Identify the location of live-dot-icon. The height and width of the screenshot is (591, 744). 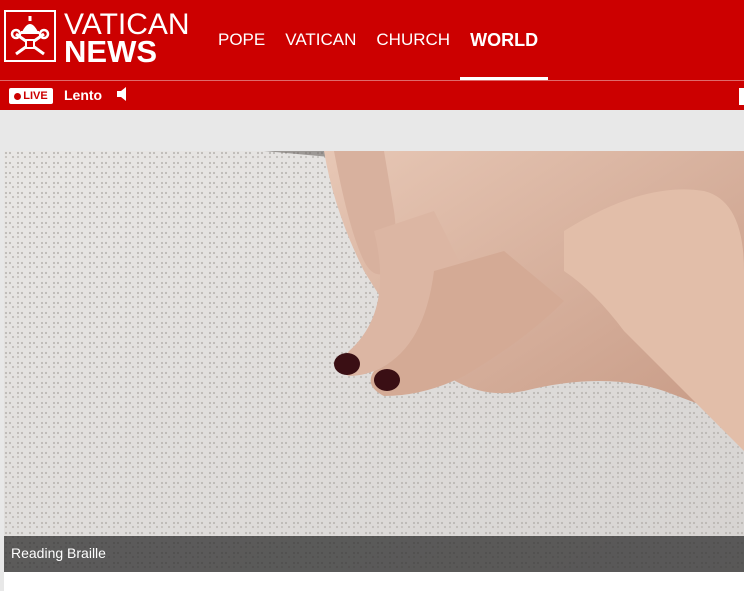
(18, 96).